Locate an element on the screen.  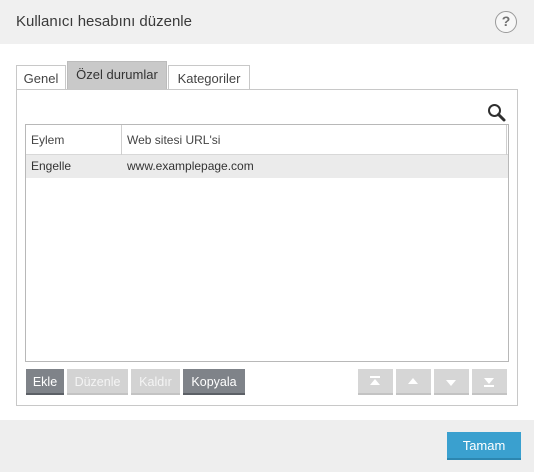
cell-action: Engelle is located at coordinates (51, 166).